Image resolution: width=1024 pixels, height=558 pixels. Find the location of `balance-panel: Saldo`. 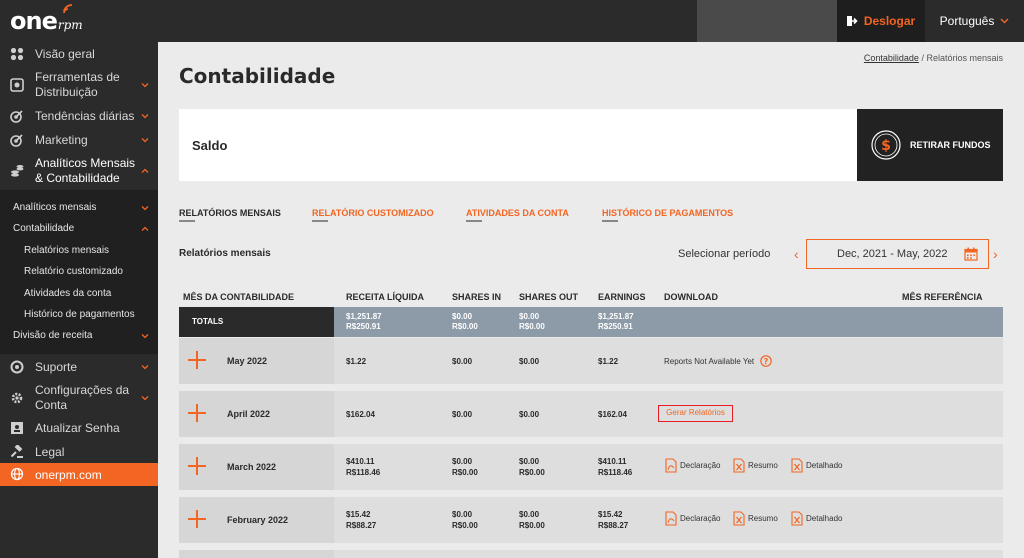

balance-panel: Saldo is located at coordinates (518, 145).